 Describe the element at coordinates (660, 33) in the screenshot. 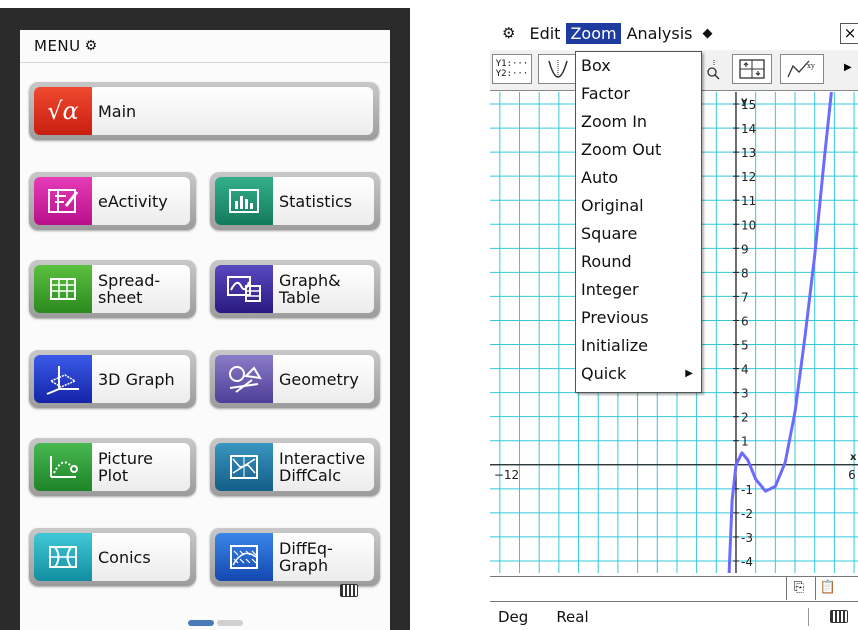

I see `menu-analysis: Analysis` at that location.